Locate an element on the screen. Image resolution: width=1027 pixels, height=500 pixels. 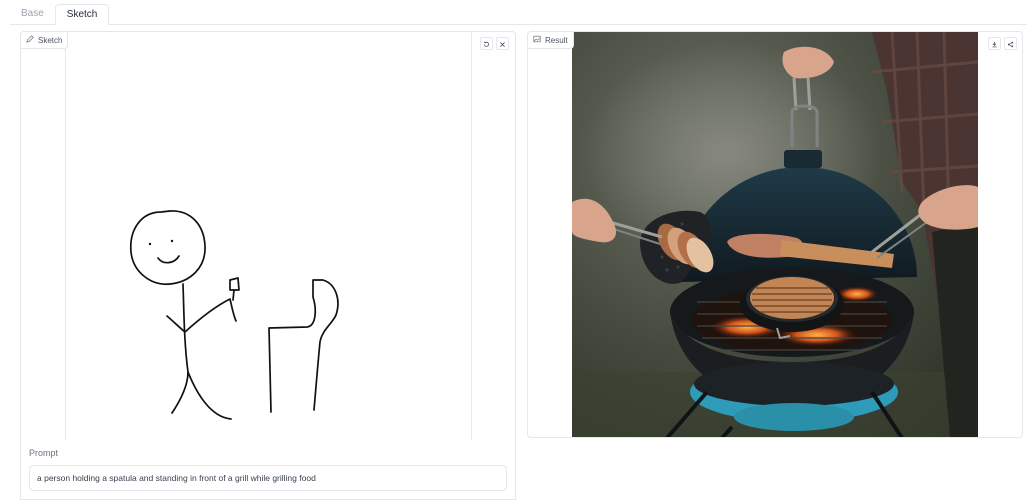
tab-bar: Base Sketch is located at coordinates (60, 14).